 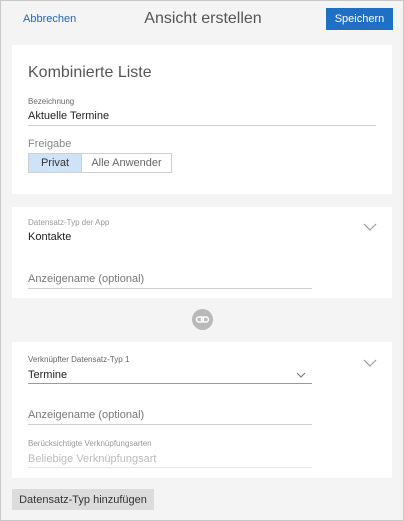 I want to click on share-label: Freigabe, so click(x=50, y=144).